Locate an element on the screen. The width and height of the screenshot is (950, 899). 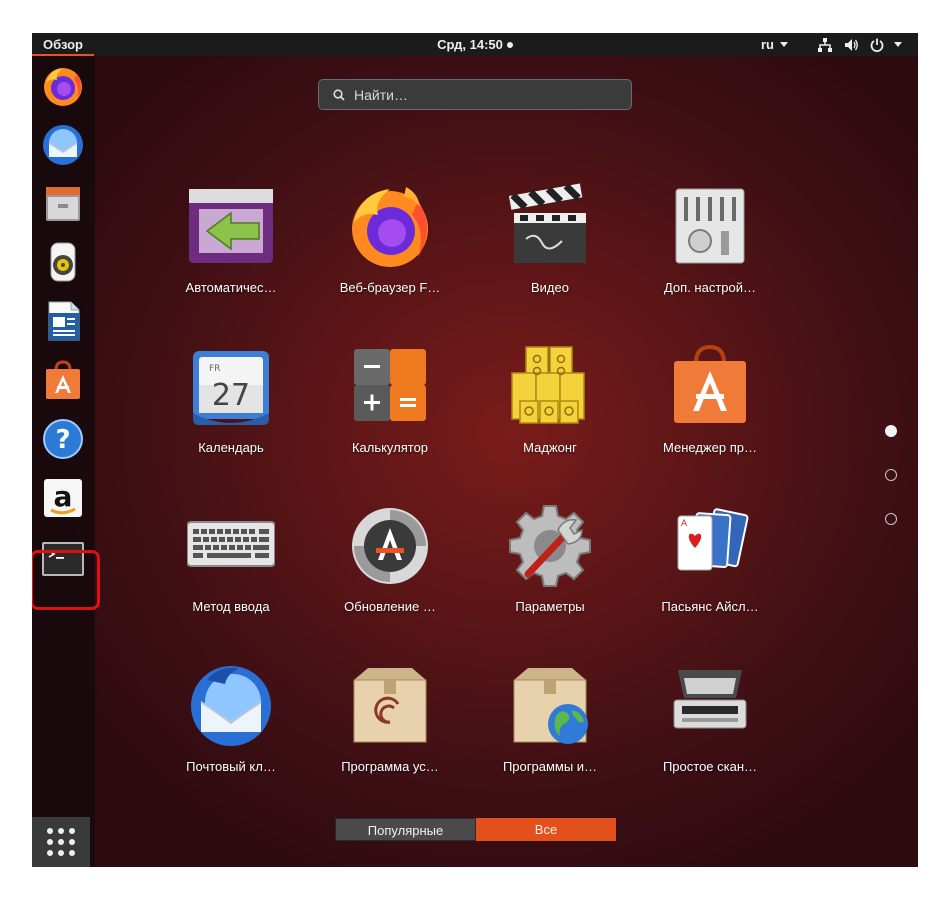
show-applications-icon is located at coordinates (61, 842).